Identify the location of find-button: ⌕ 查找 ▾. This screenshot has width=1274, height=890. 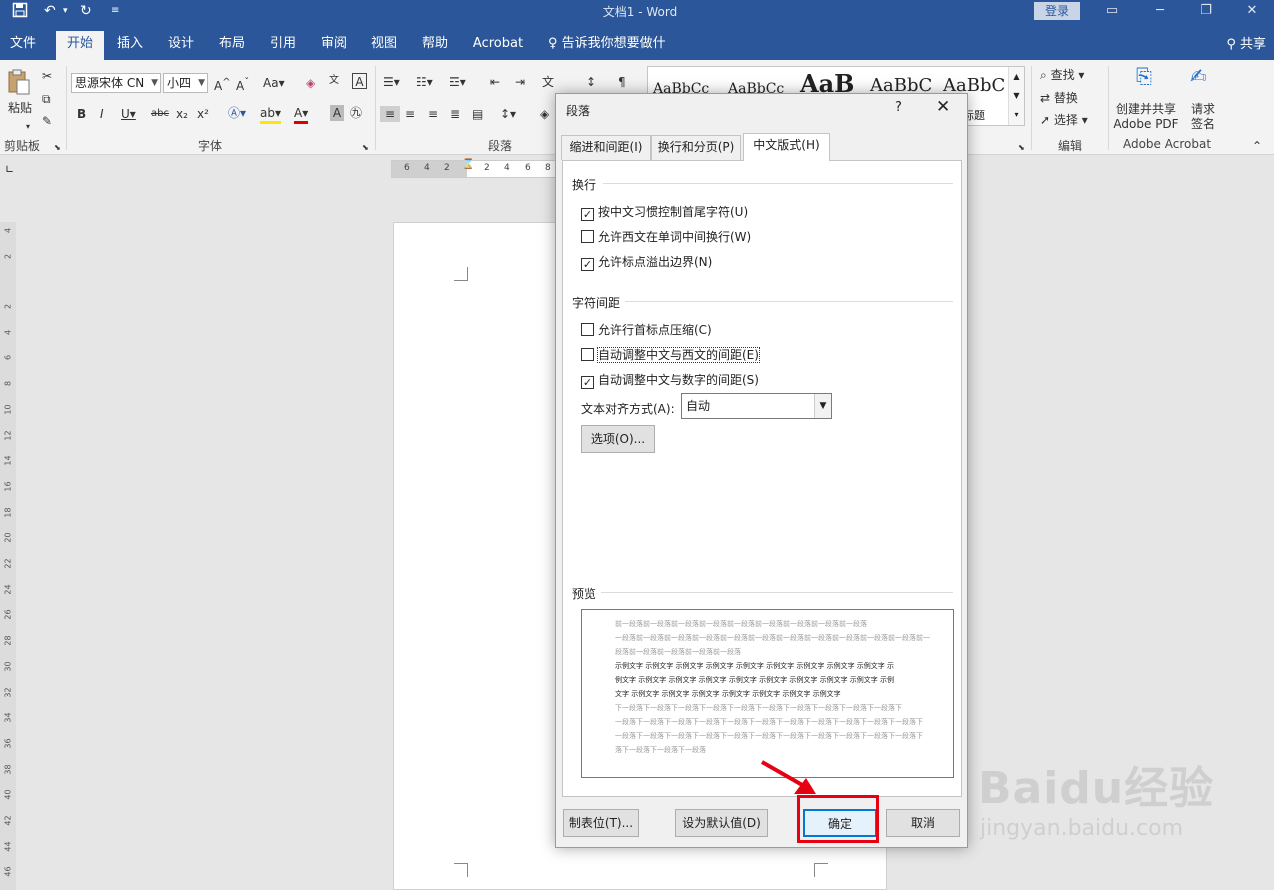
(1062, 75).